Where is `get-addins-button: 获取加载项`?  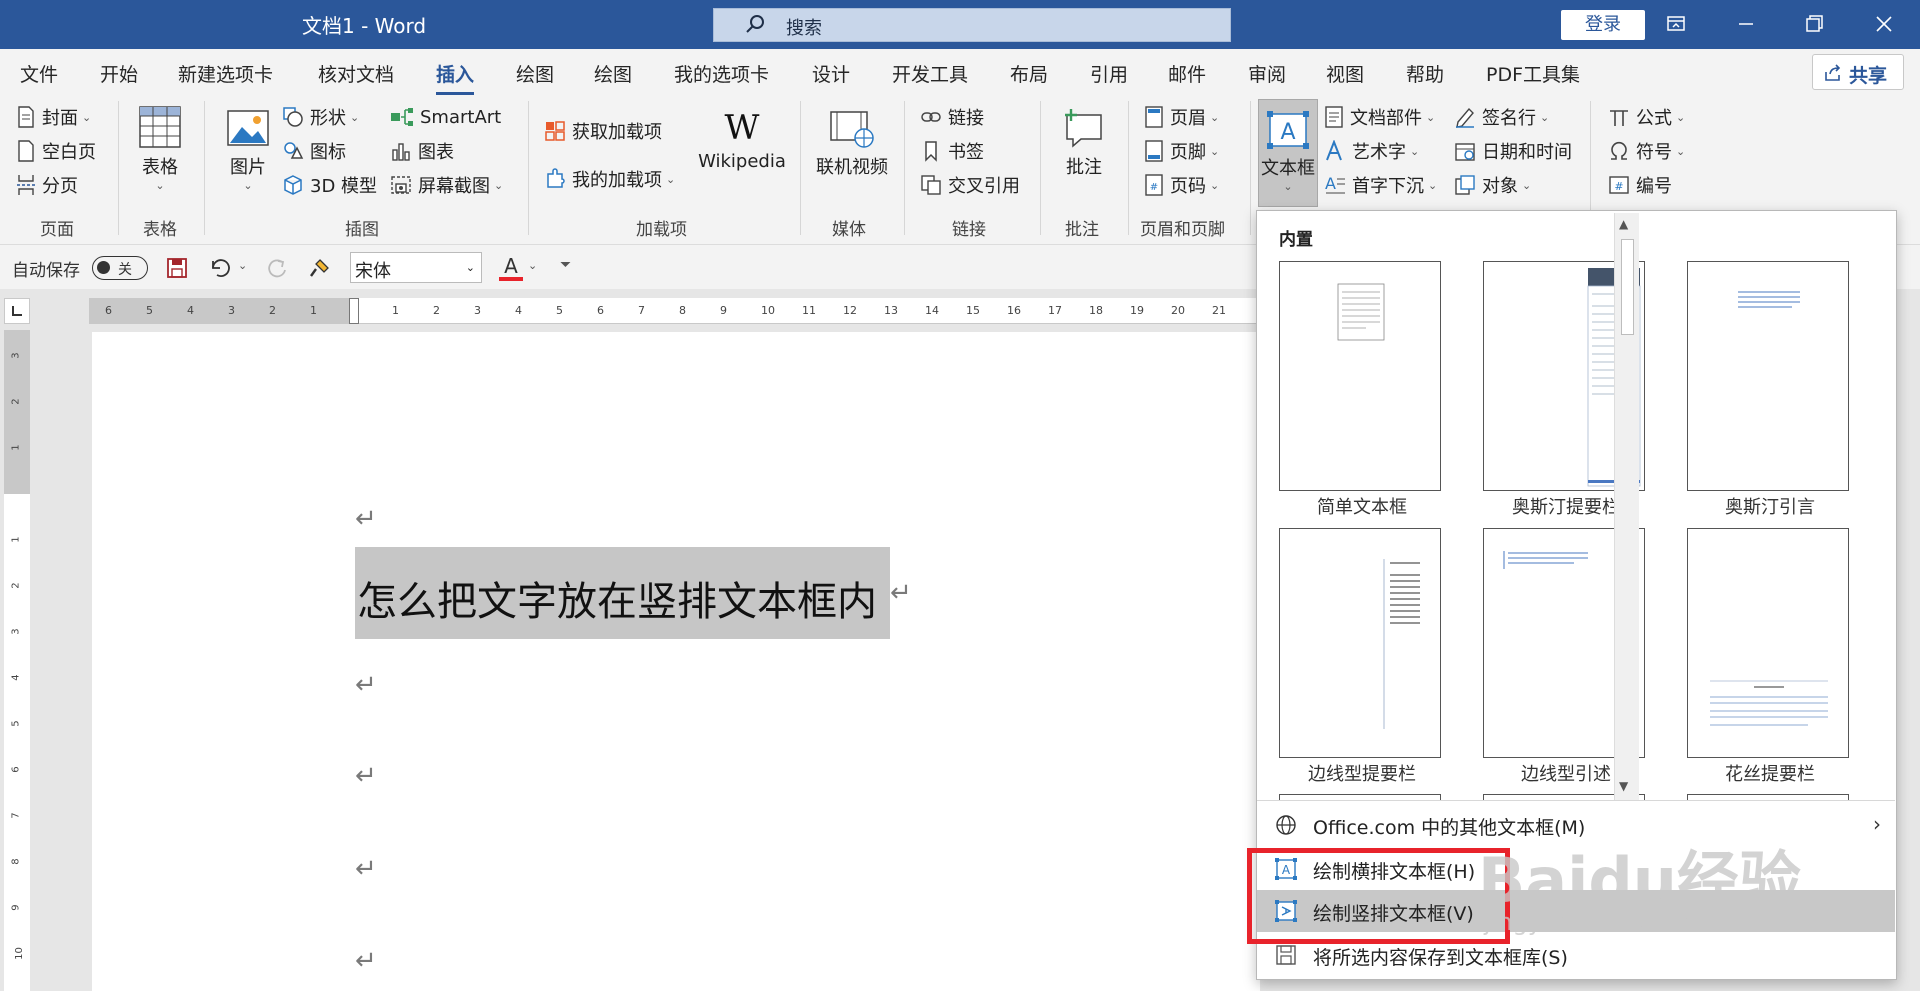
get-addins-button: 获取加载项 is located at coordinates (603, 131).